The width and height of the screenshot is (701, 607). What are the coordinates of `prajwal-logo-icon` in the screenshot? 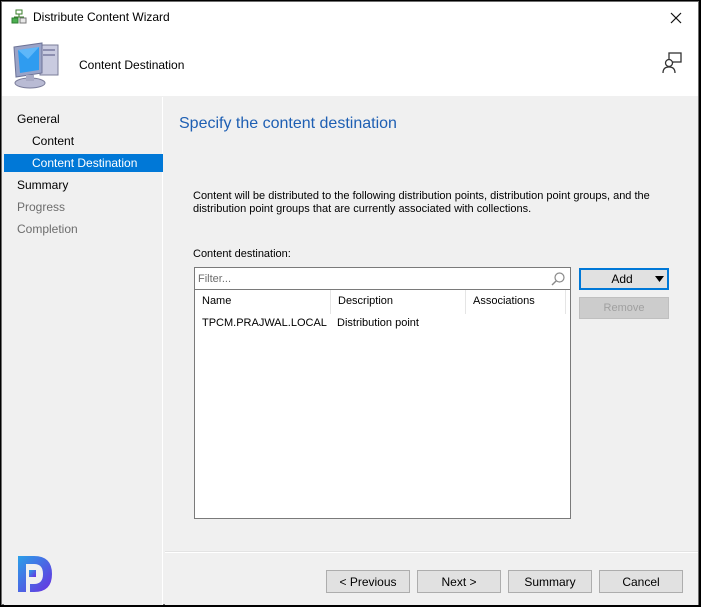 It's located at (35, 574).